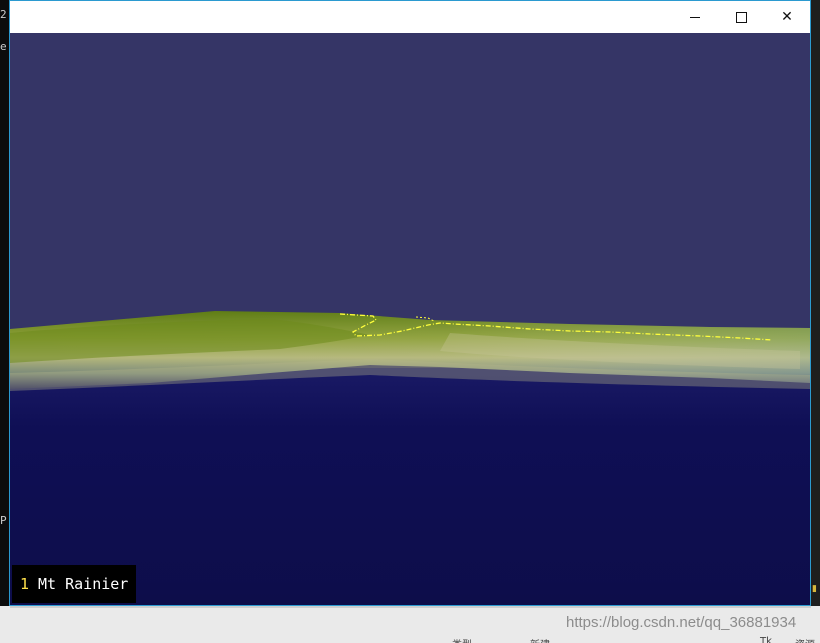 The width and height of the screenshot is (820, 643). Describe the element at coordinates (3, 14) in the screenshot. I see `console-char: 2` at that location.